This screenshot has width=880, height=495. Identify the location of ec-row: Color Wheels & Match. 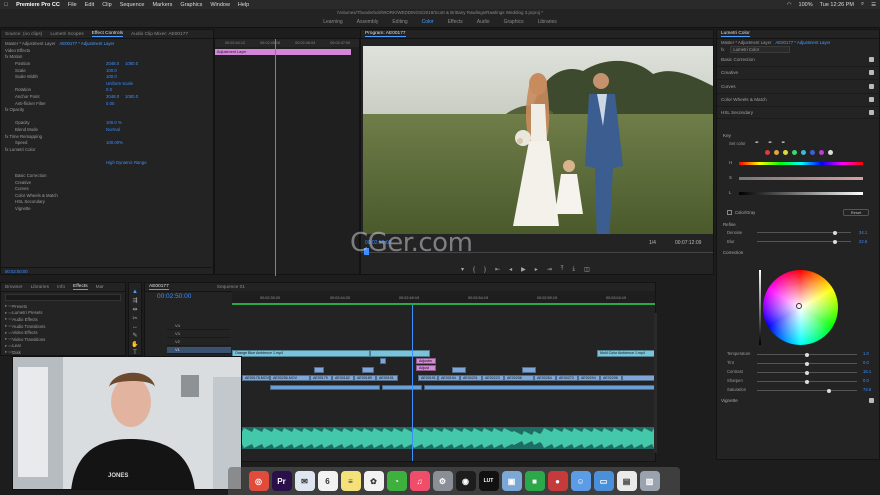
(107, 195).